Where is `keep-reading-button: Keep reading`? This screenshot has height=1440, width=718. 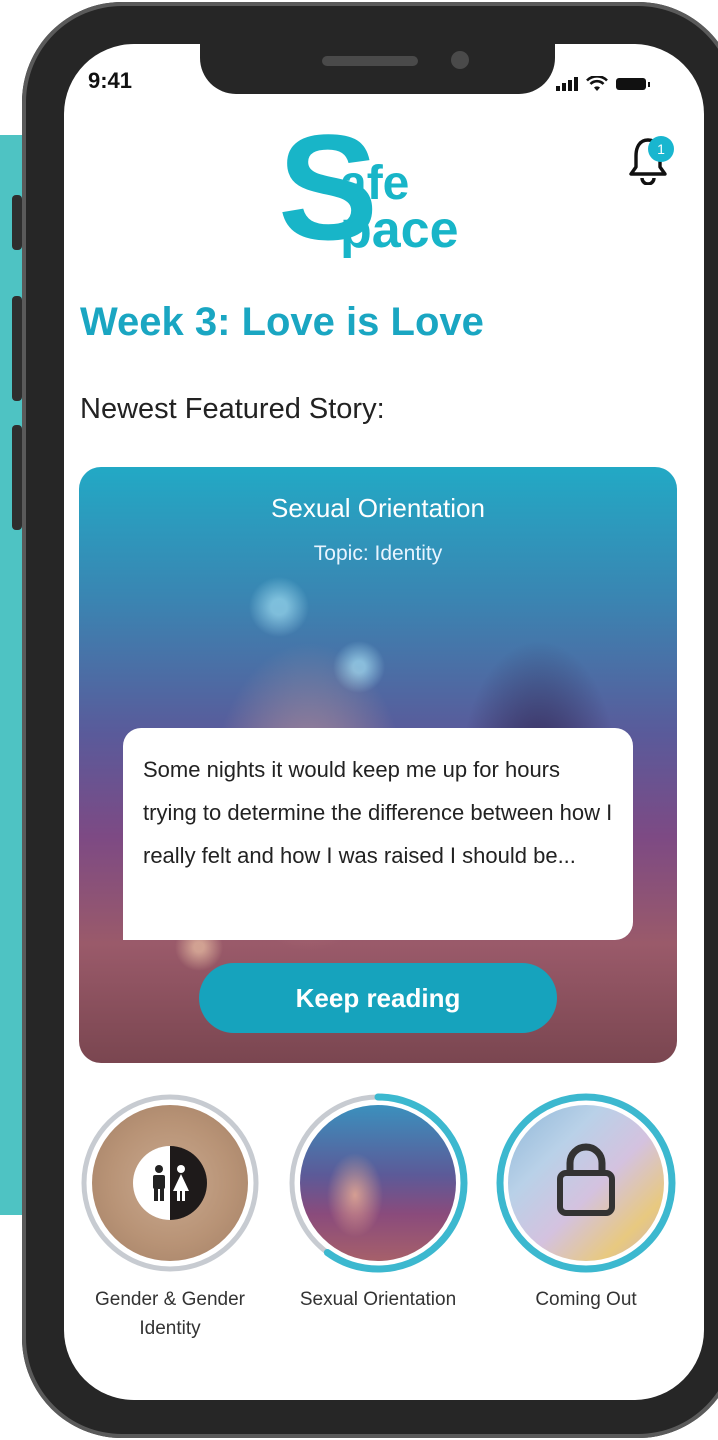 keep-reading-button: Keep reading is located at coordinates (378, 998).